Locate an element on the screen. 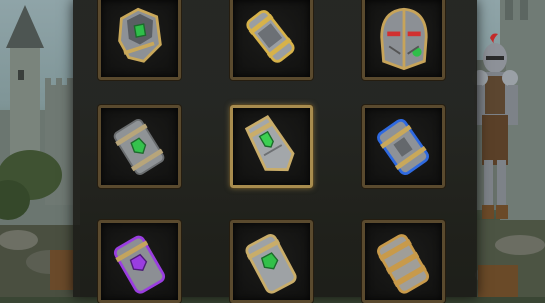 This screenshot has width=545, height=303. purple-gem-bracer-icon is located at coordinates (139, 264).